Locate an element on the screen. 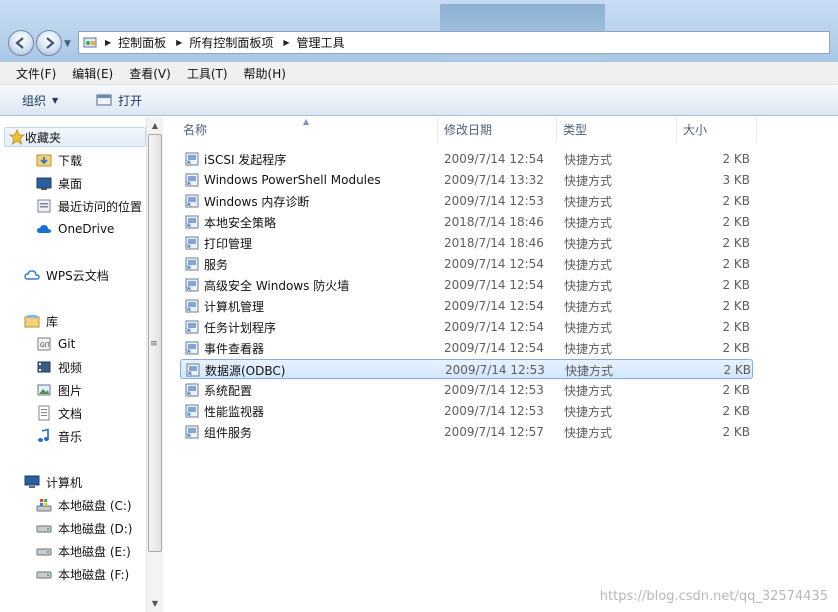 This screenshot has height=612, width=838. scroll-grip-icon: ≡ is located at coordinates (154, 344).